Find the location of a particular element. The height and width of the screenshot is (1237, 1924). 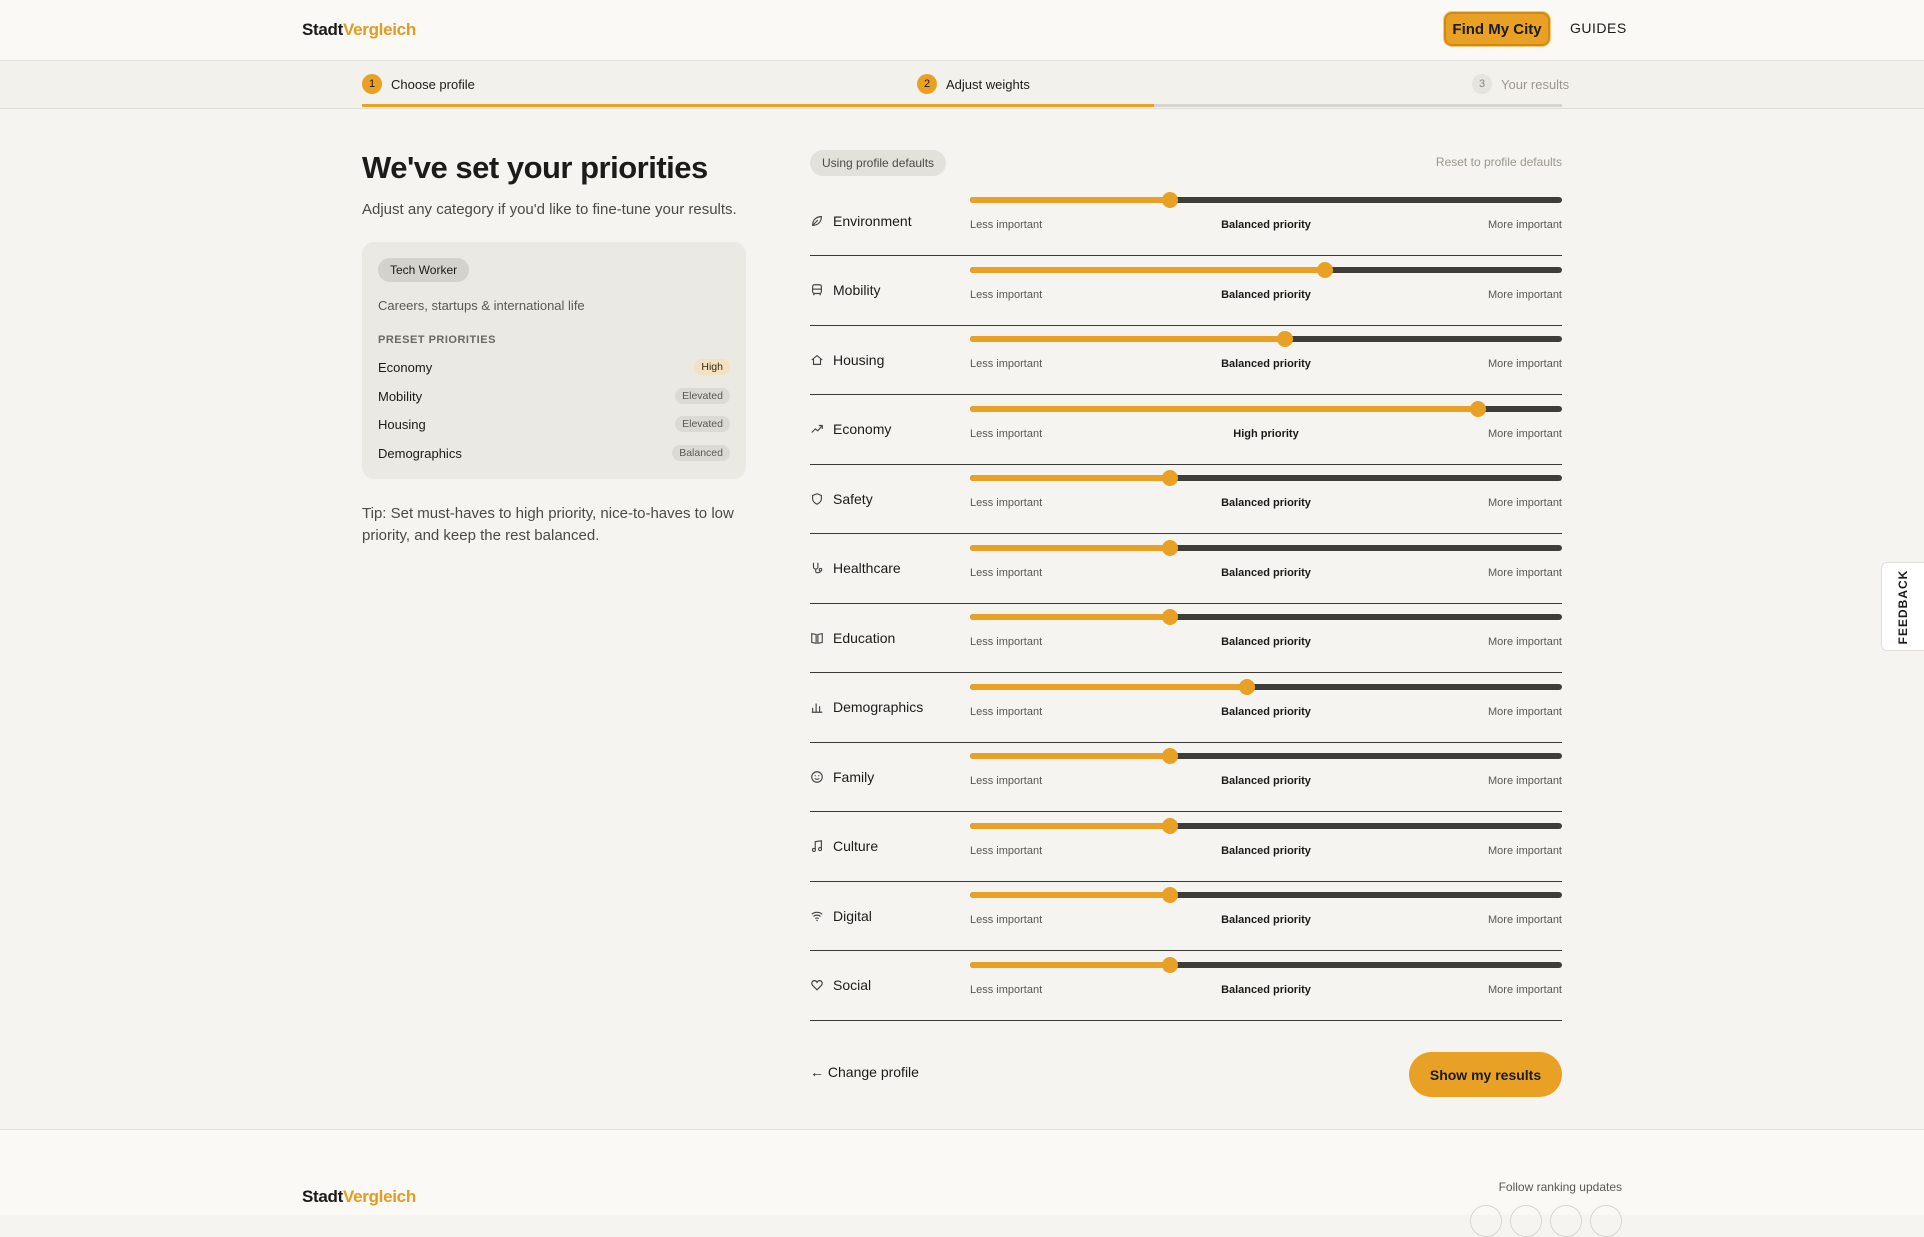

profile-description: Careers, startups & international life is located at coordinates (481, 305).